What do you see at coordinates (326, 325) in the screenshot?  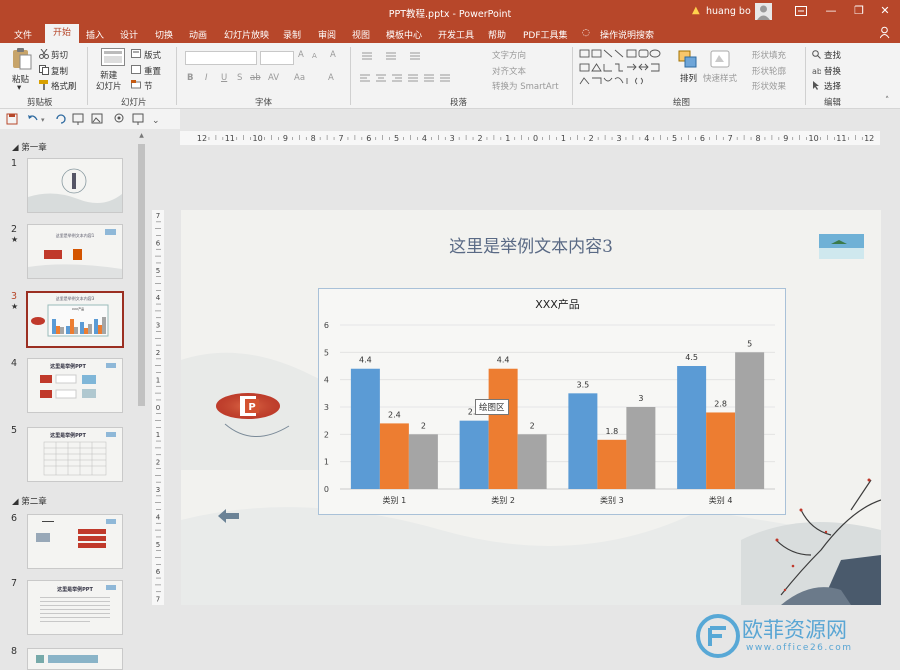 I see `y-tick-label: 6` at bounding box center [326, 325].